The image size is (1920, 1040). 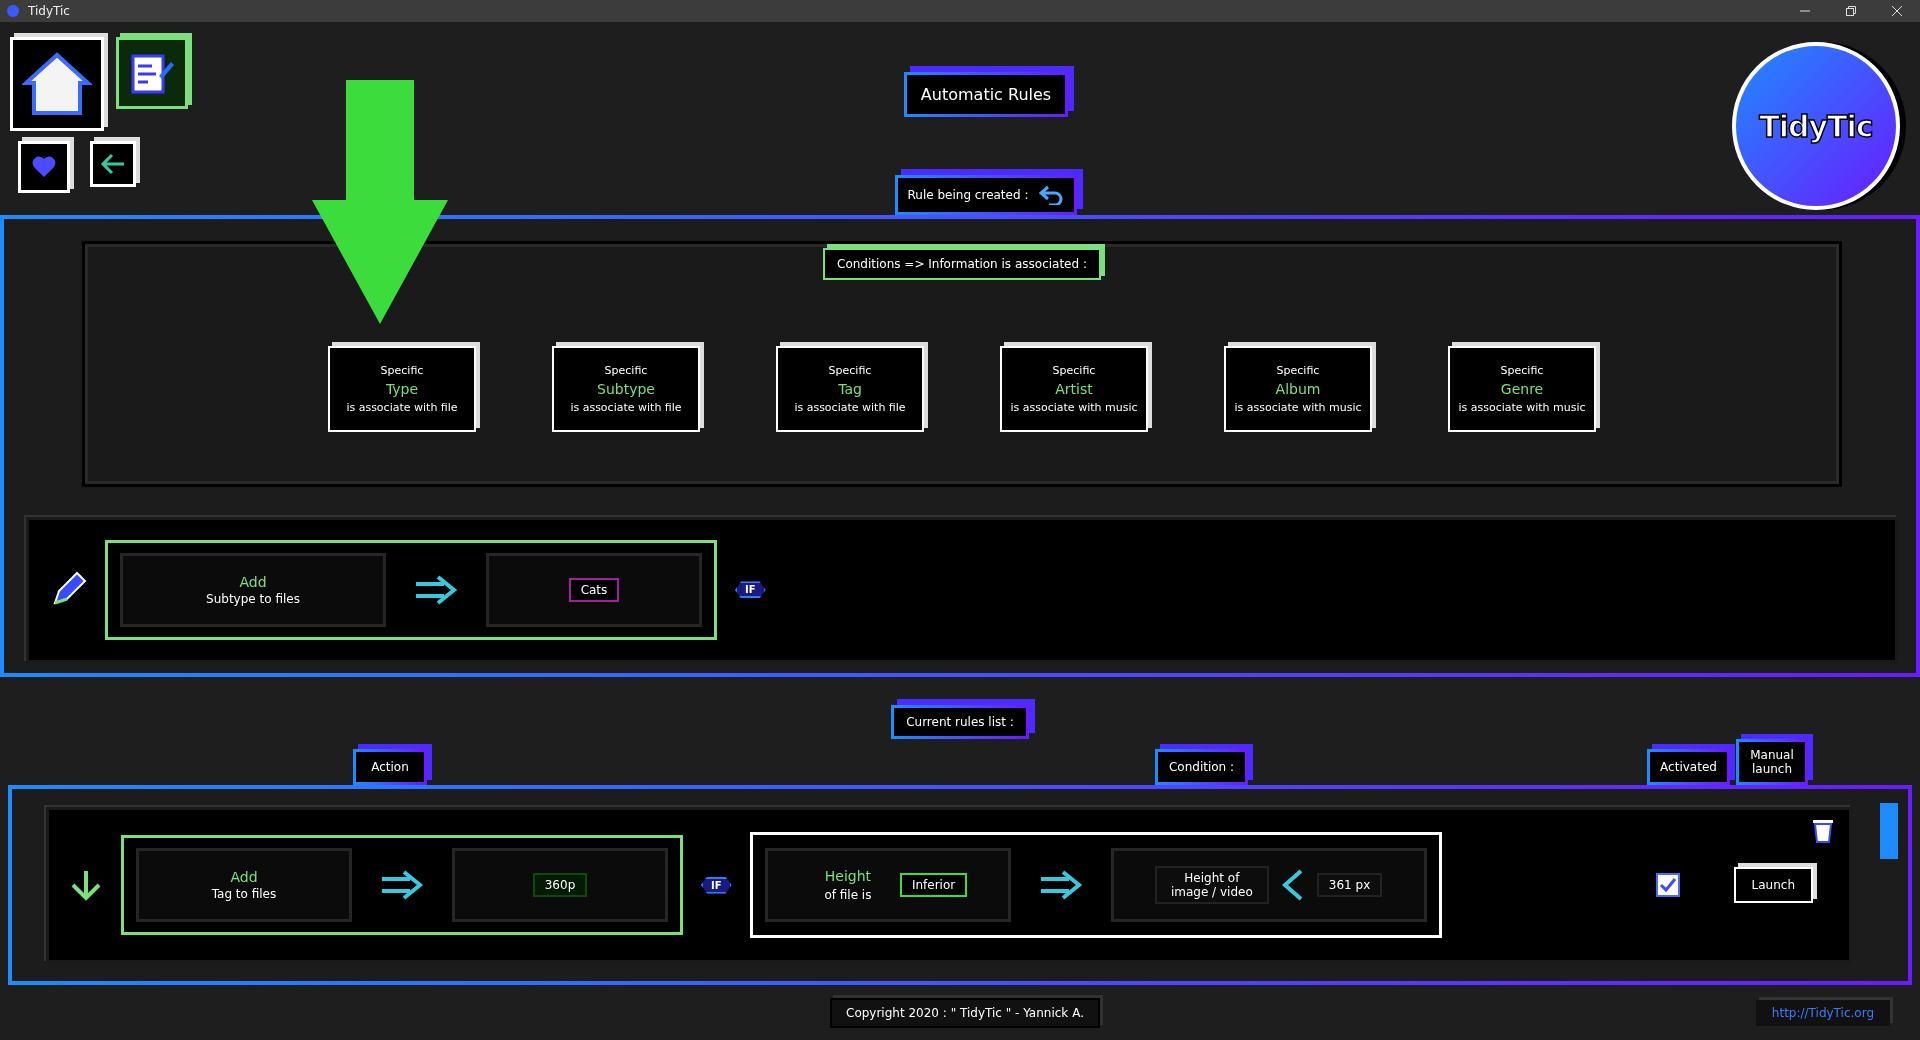 What do you see at coordinates (253, 598) in the screenshot?
I see `action-target: Subtype to files` at bounding box center [253, 598].